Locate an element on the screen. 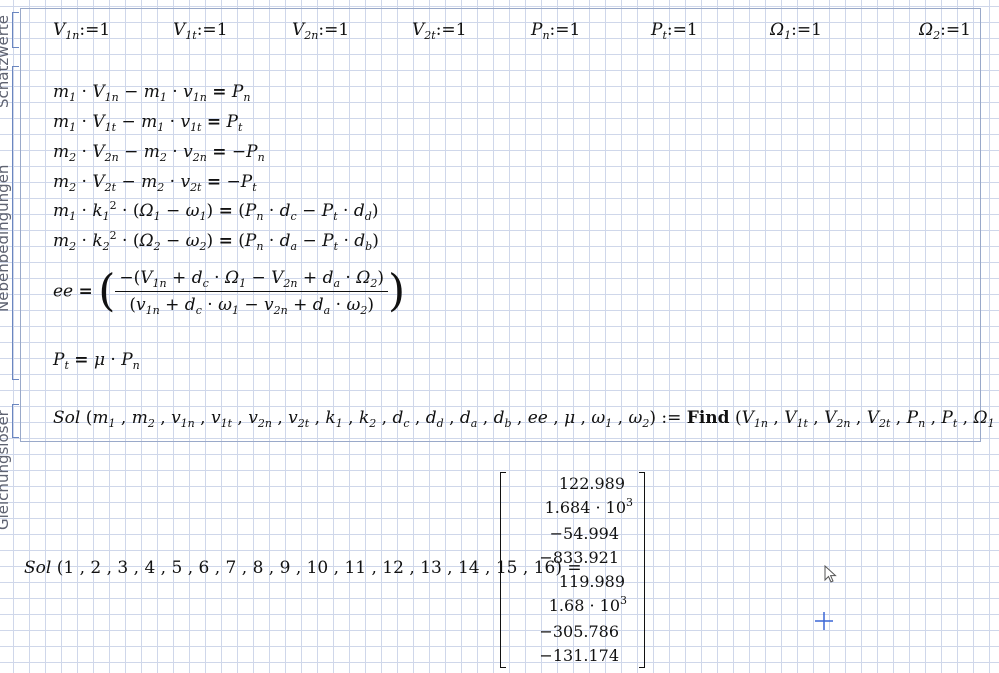 This screenshot has width=999, height=673. result-cell-4: −833.921 is located at coordinates (579, 557).